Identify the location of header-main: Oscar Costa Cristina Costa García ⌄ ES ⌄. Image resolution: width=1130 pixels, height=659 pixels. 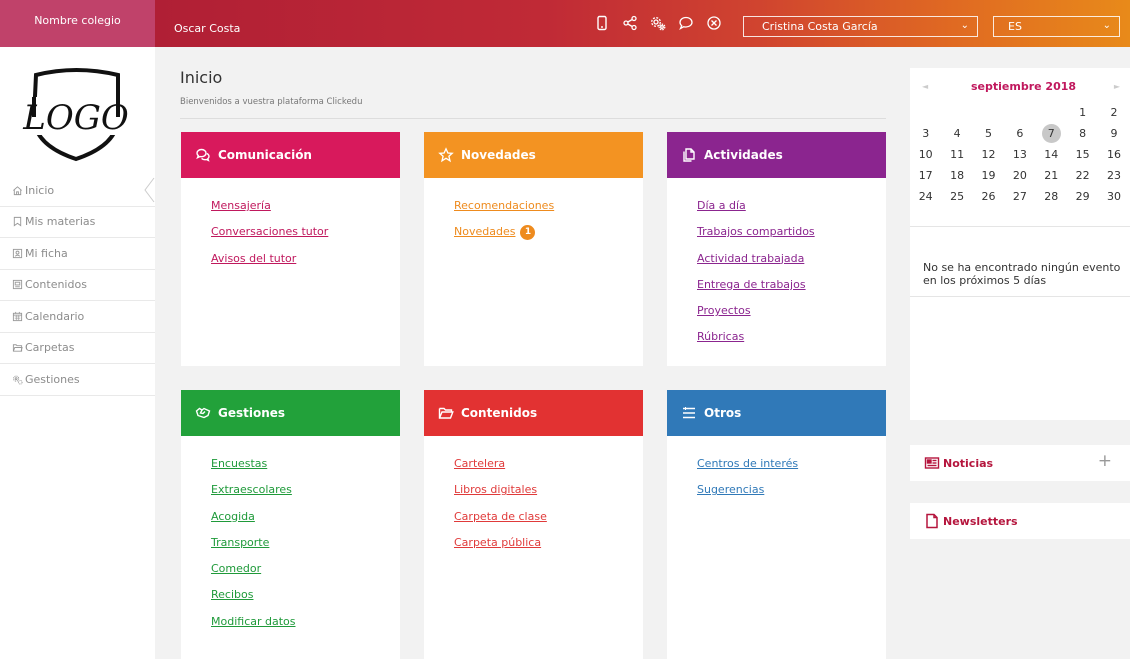
(642, 23).